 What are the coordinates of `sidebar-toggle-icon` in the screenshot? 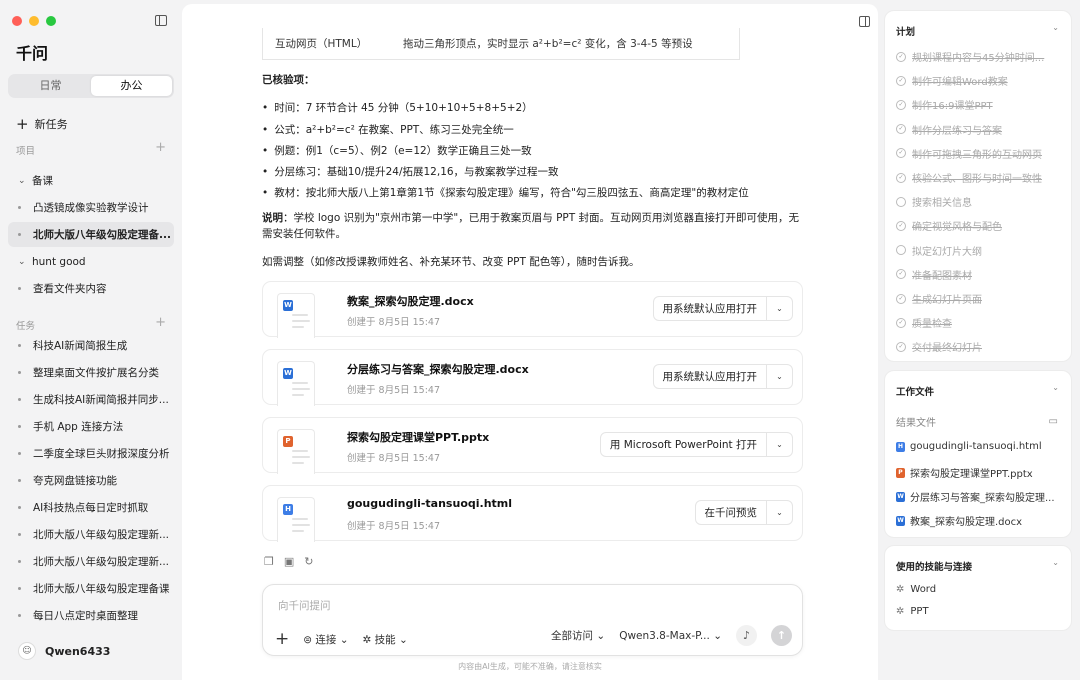 It's located at (161, 20).